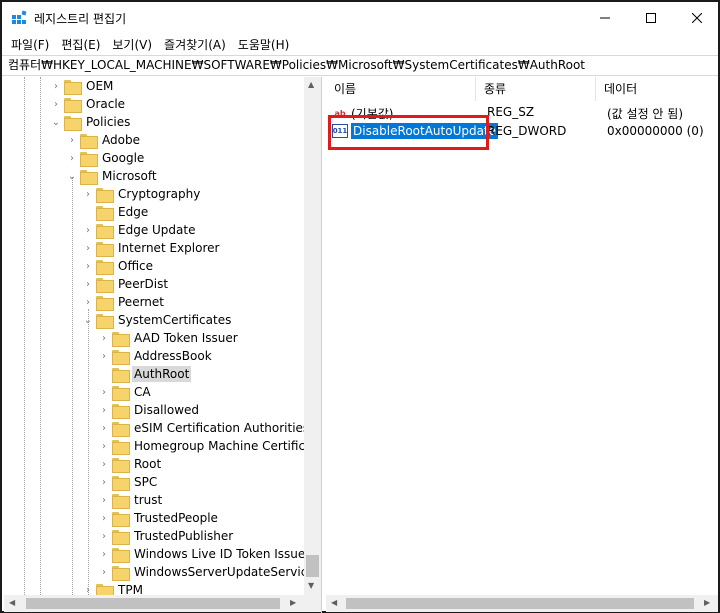 This screenshot has height=613, width=720. I want to click on tree-node-label: Root, so click(148, 464).